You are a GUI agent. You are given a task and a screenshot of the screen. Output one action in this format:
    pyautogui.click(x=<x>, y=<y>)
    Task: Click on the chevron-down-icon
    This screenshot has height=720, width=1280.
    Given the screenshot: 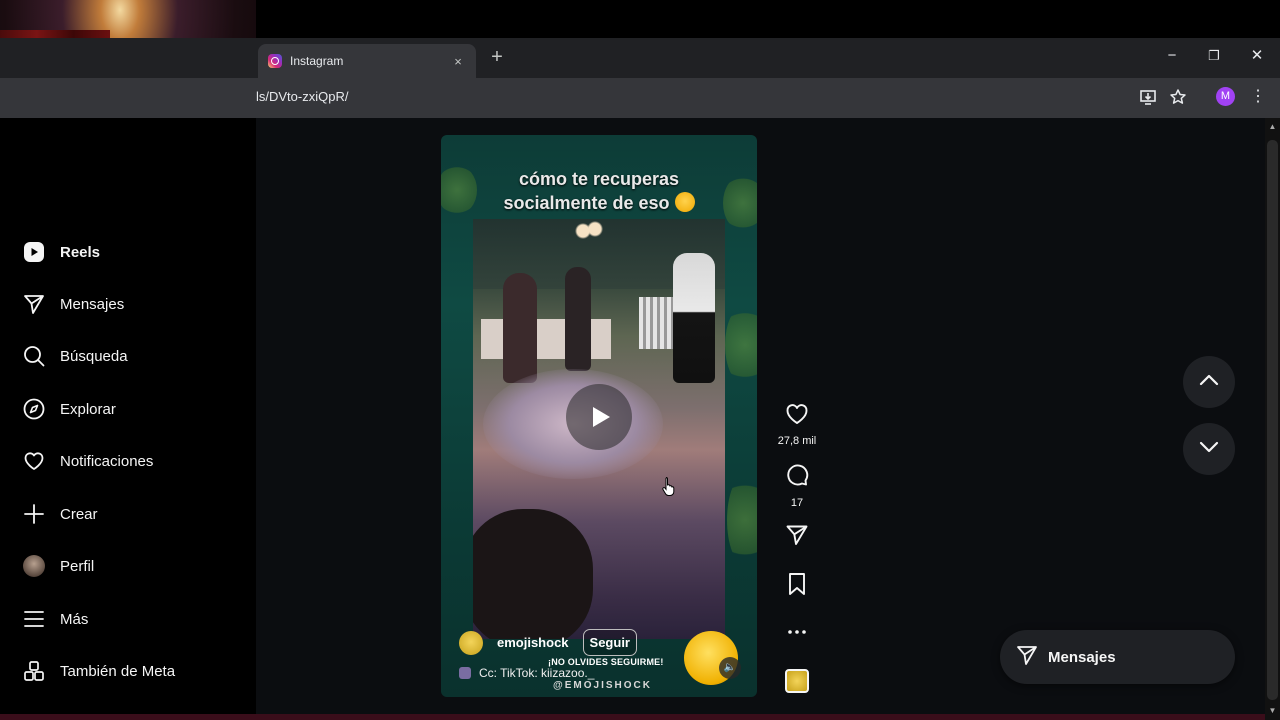 What is the action you would take?
    pyautogui.click(x=1209, y=449)
    